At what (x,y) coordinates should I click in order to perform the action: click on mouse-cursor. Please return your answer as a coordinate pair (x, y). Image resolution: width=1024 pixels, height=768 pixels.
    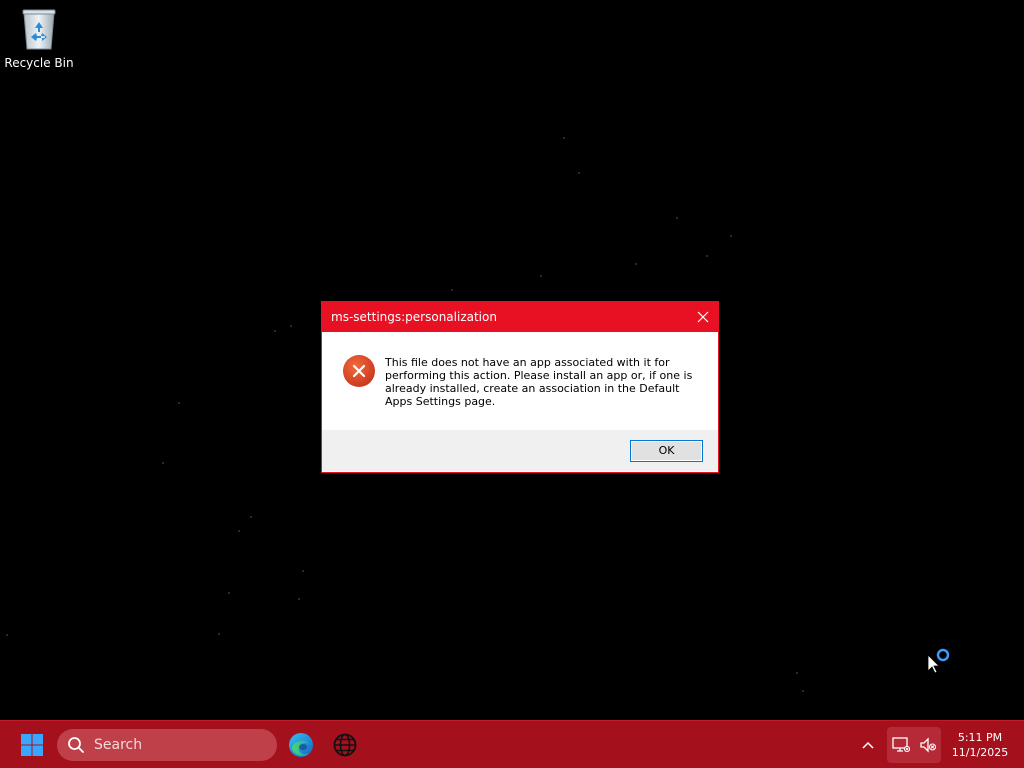
    Looking at the image, I should click on (939, 660).